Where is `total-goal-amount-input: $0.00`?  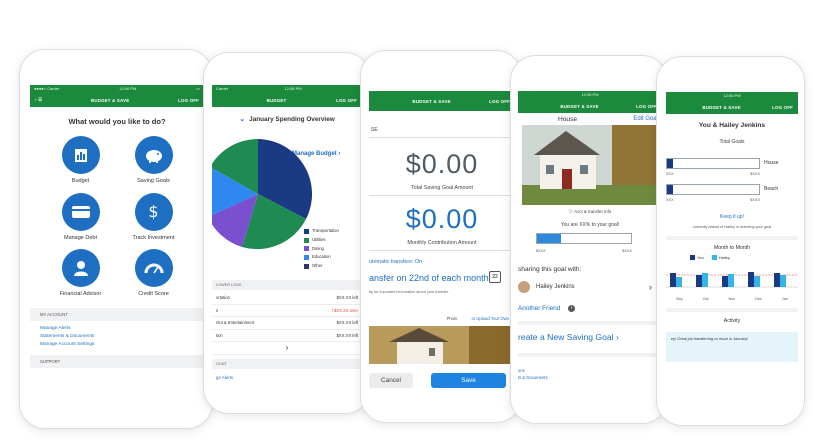 total-goal-amount-input: $0.00 is located at coordinates (442, 164).